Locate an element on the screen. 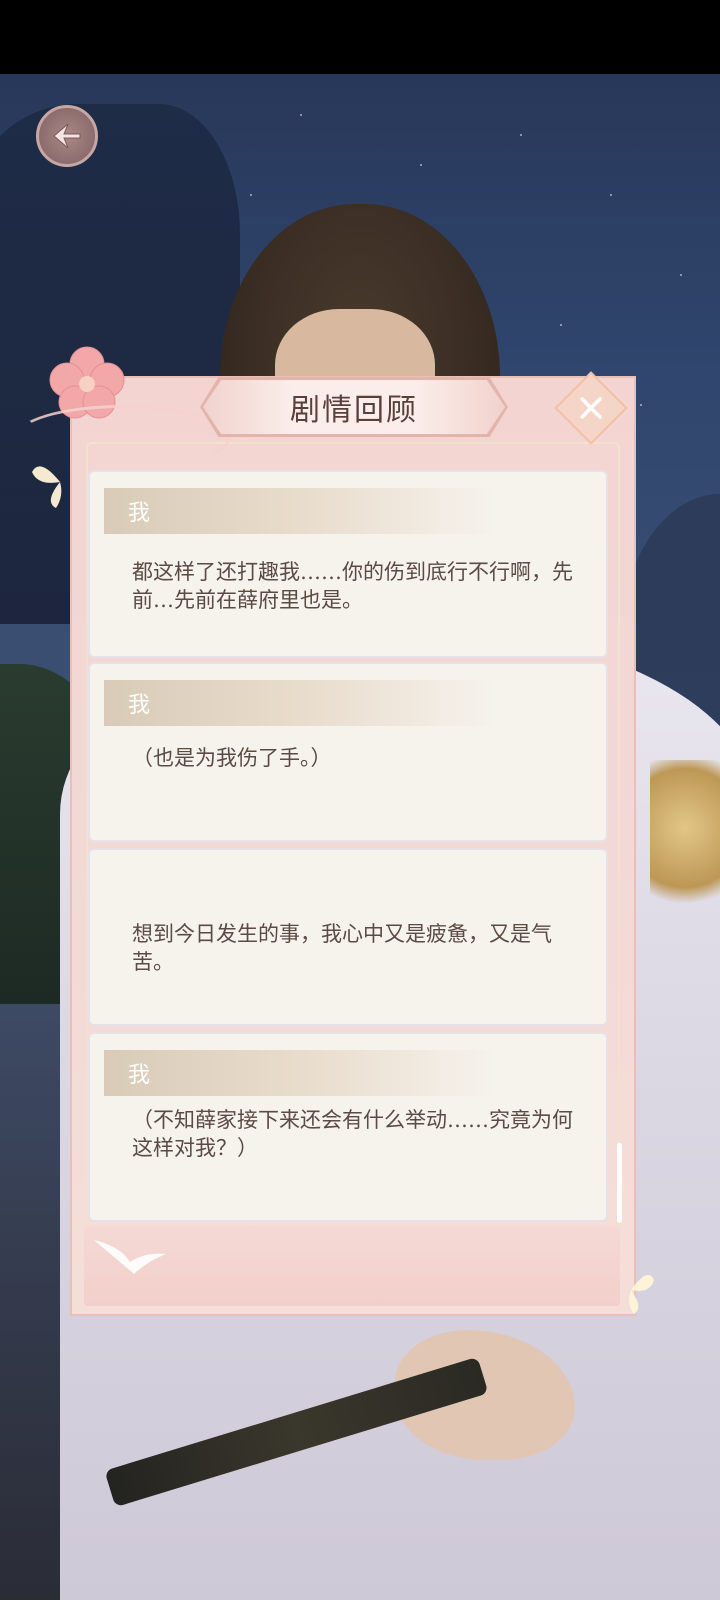  dialogue-text: （不知薛家接下来还会有什么举动……究竟为何这样对我？） is located at coordinates (352, 1134).